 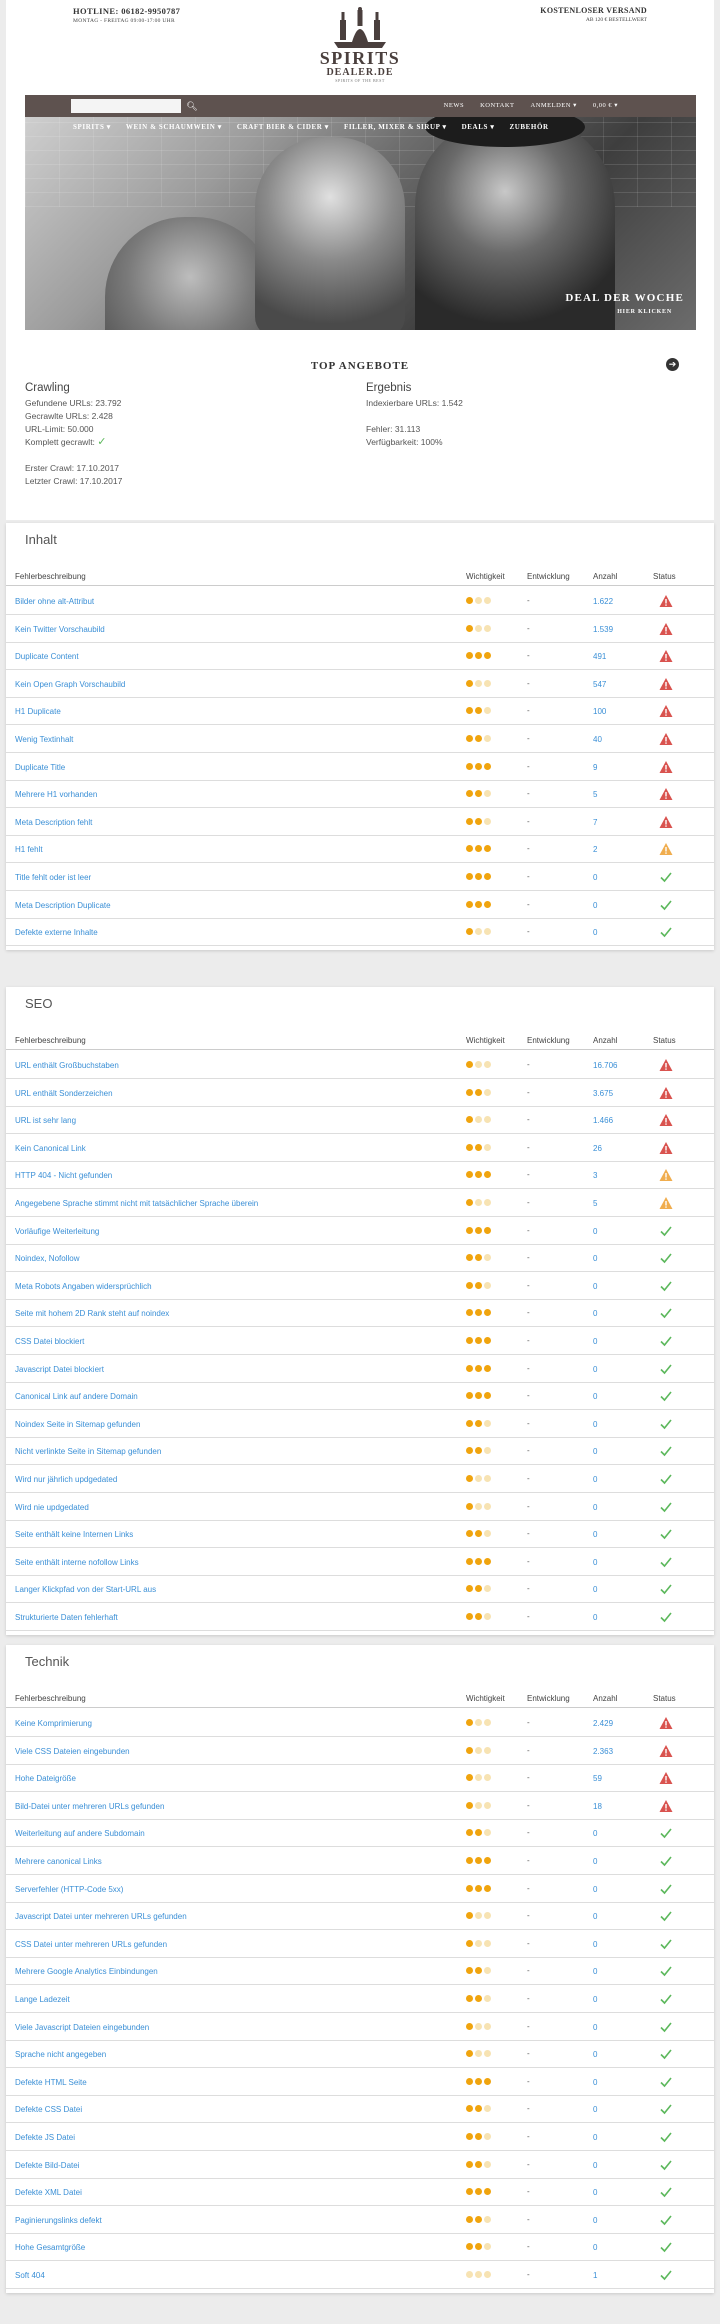 I want to click on count-link: 40, so click(x=597, y=739).